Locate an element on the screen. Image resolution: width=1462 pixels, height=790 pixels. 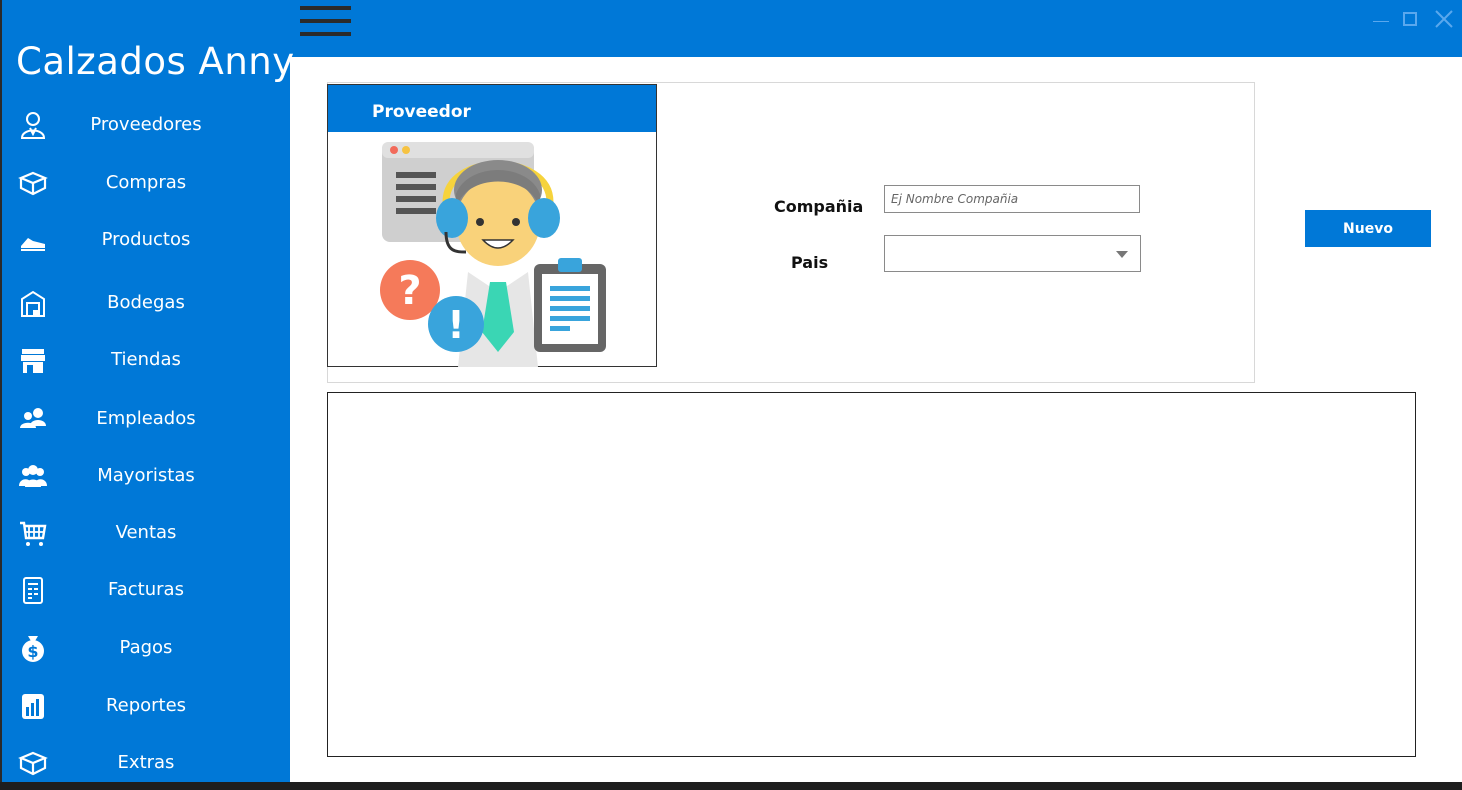
employees-icon is located at coordinates (33, 418).